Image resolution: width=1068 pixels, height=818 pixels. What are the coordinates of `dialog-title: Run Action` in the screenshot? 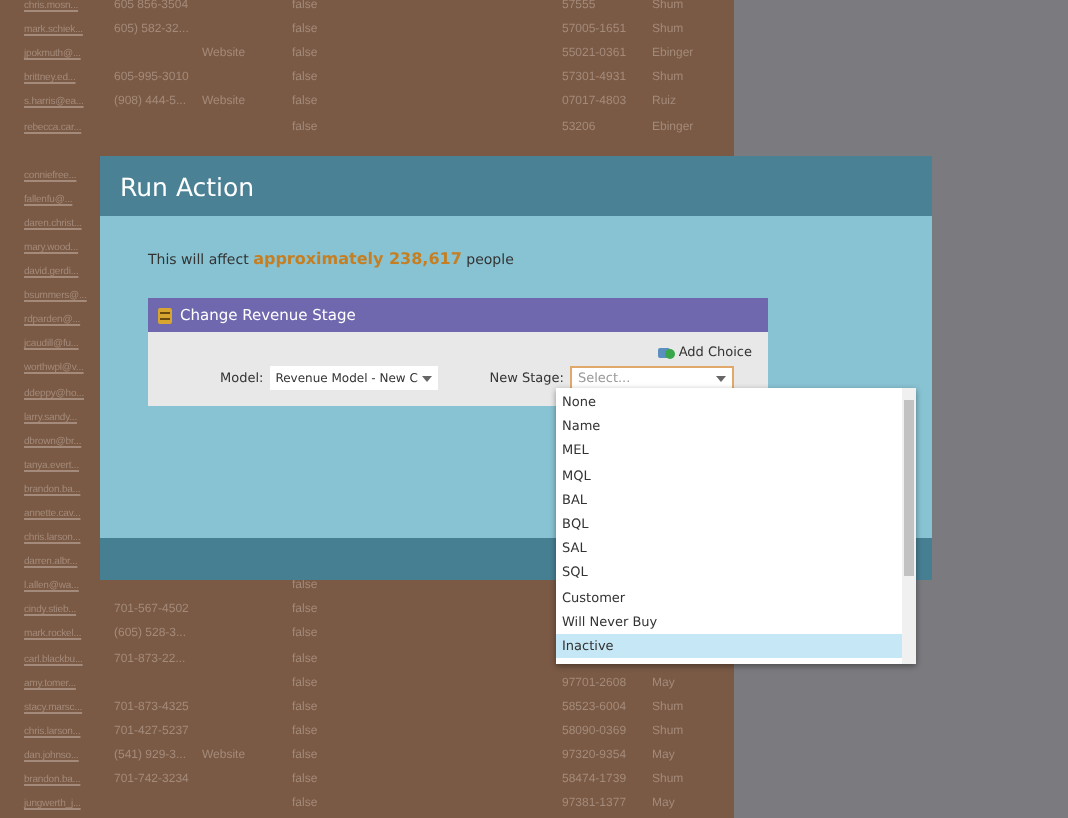 It's located at (187, 186).